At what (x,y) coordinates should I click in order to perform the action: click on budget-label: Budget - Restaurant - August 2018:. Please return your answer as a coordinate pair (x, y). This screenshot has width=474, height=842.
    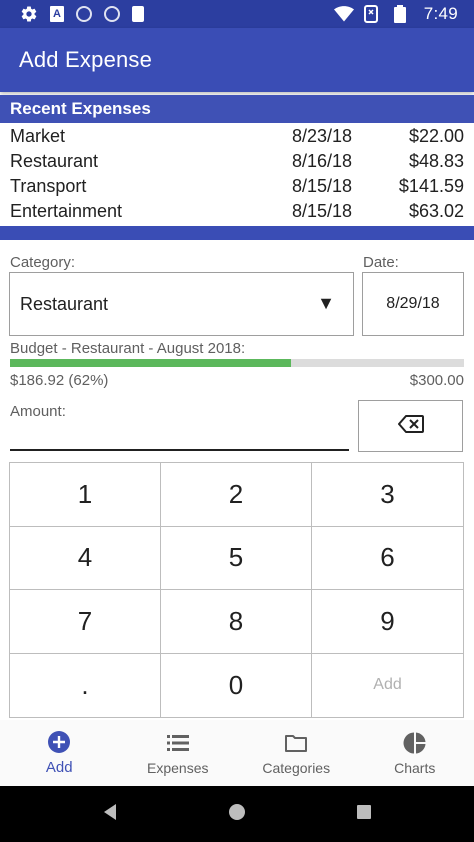
    Looking at the image, I should click on (128, 348).